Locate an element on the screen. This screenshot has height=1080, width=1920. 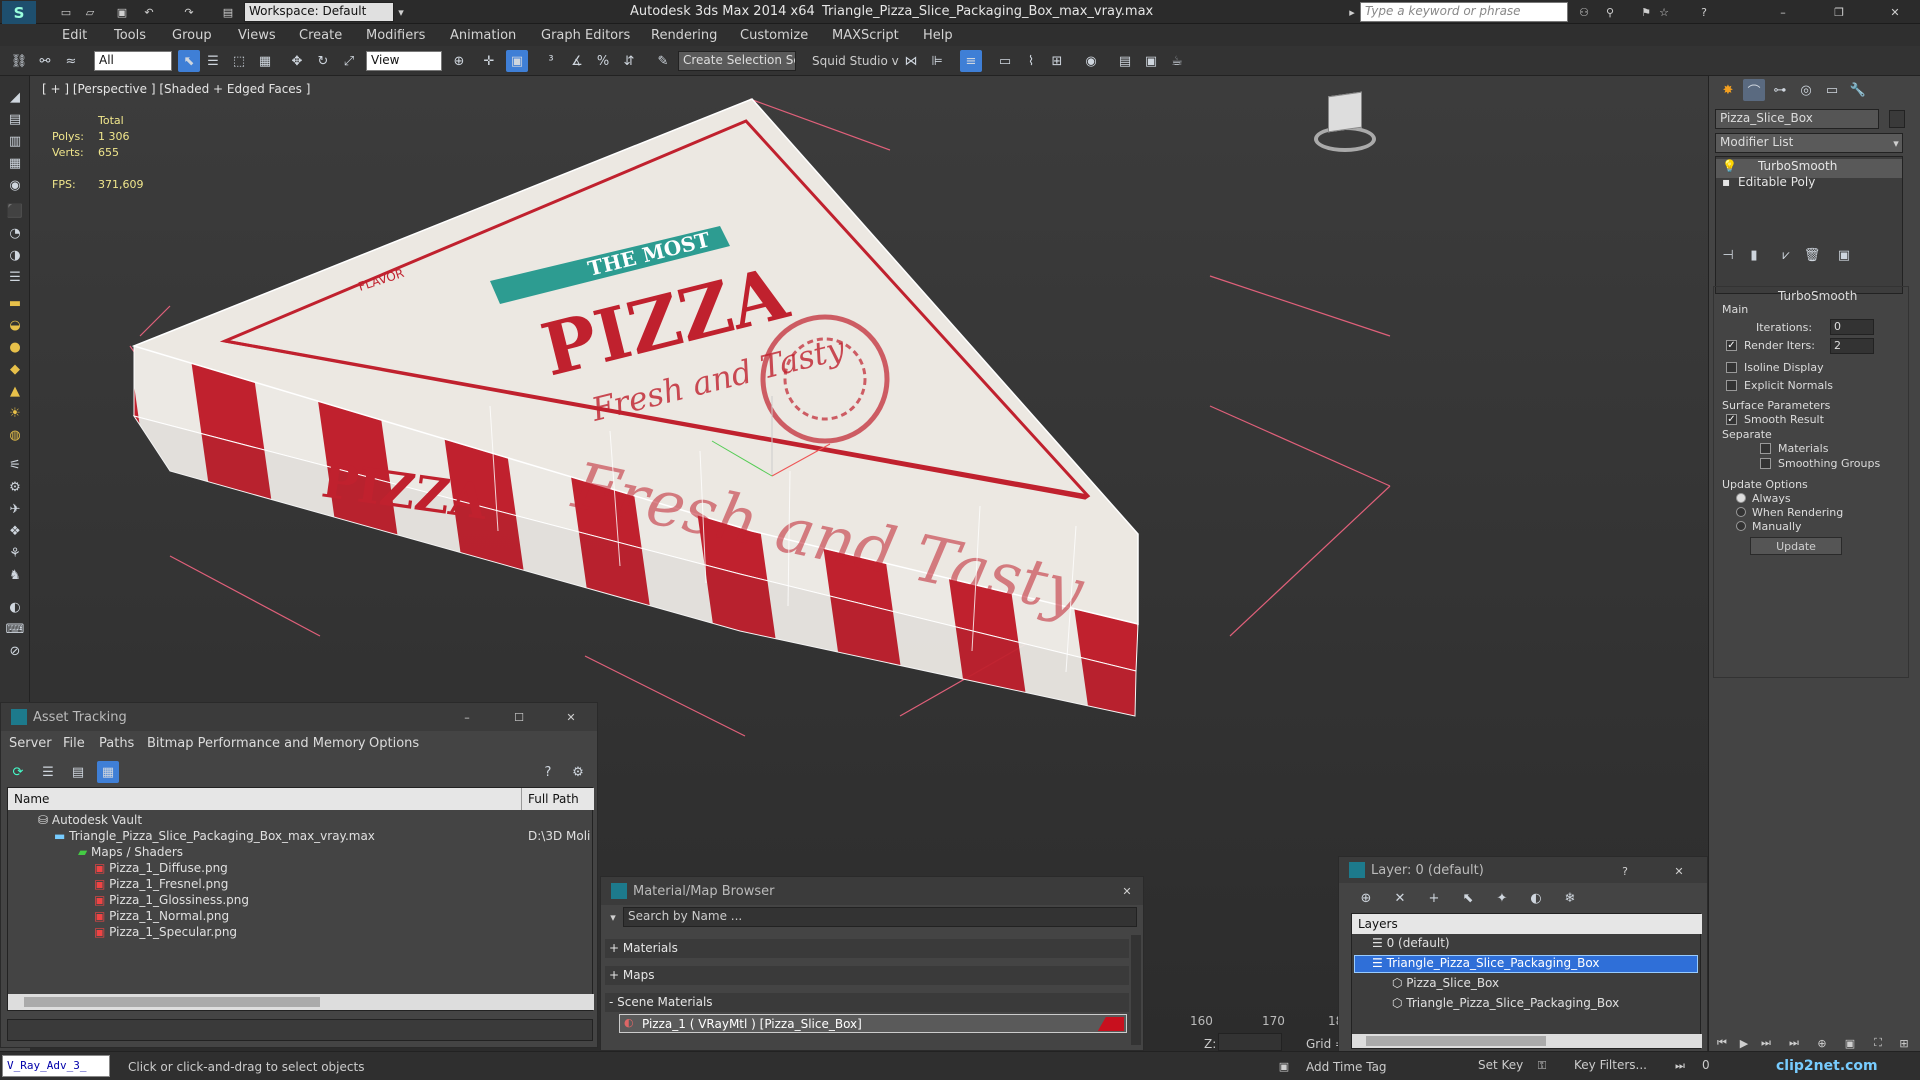
thumbnail-view-icon: ▤ is located at coordinates (78, 772).